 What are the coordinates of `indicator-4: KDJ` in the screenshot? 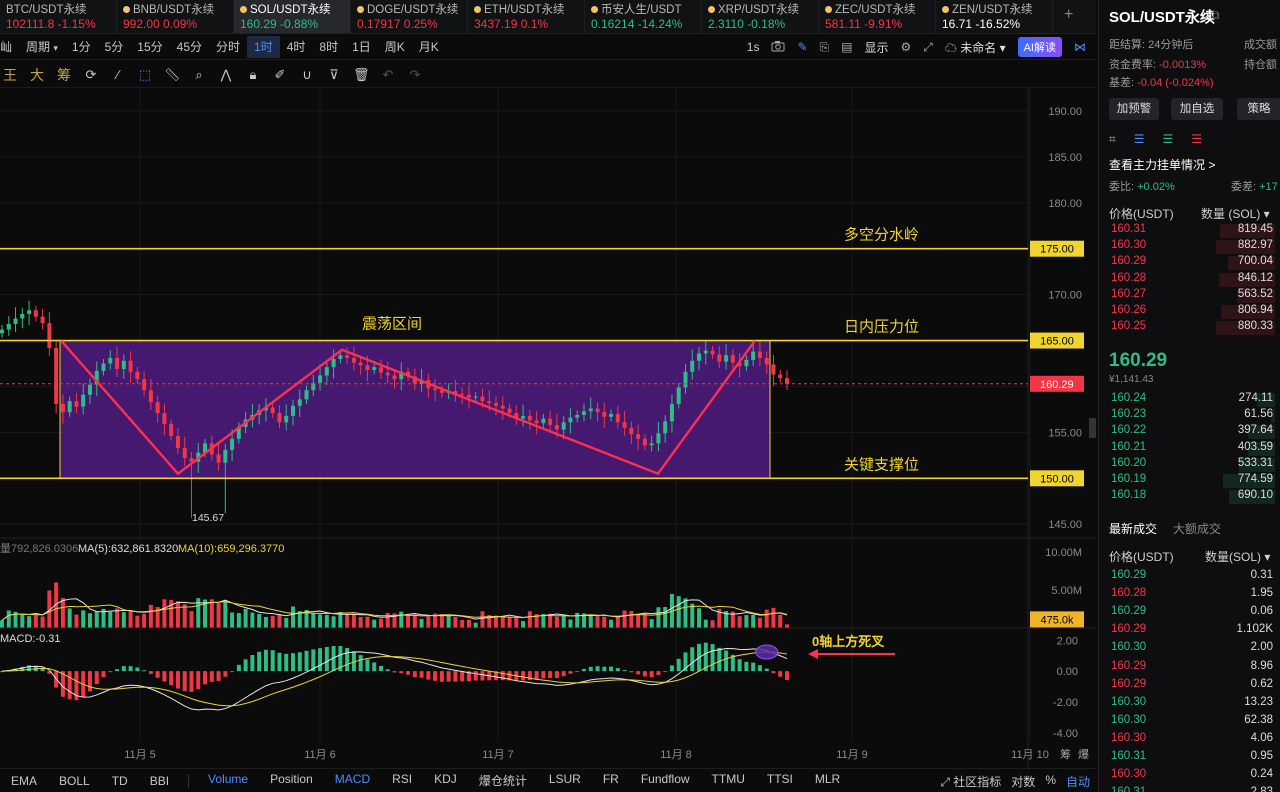 It's located at (445, 780).